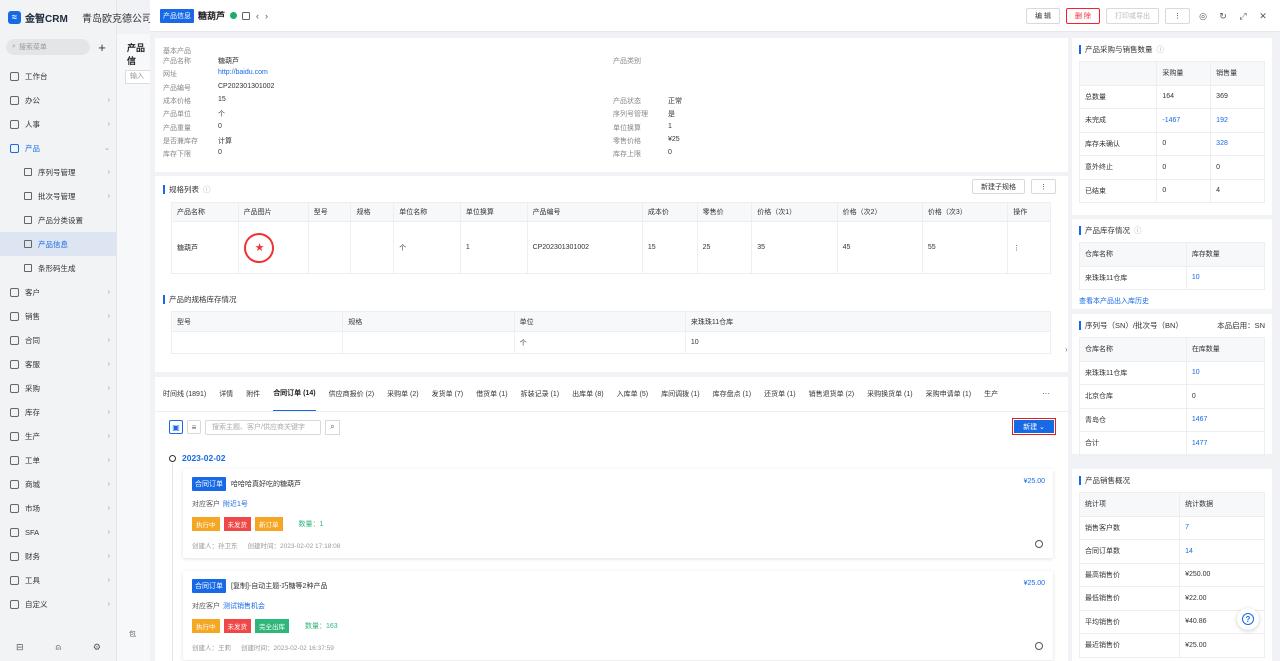 The width and height of the screenshot is (1280, 661). Describe the element at coordinates (58, 76) in the screenshot. I see `sidebar-item: 工作台` at that location.